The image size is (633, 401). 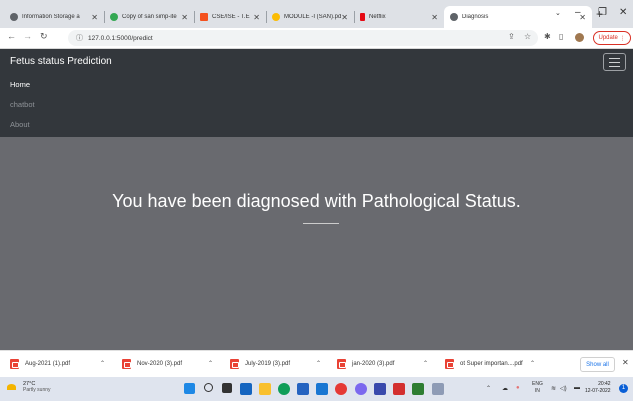 I want to click on update-label: Update, so click(x=608, y=38).